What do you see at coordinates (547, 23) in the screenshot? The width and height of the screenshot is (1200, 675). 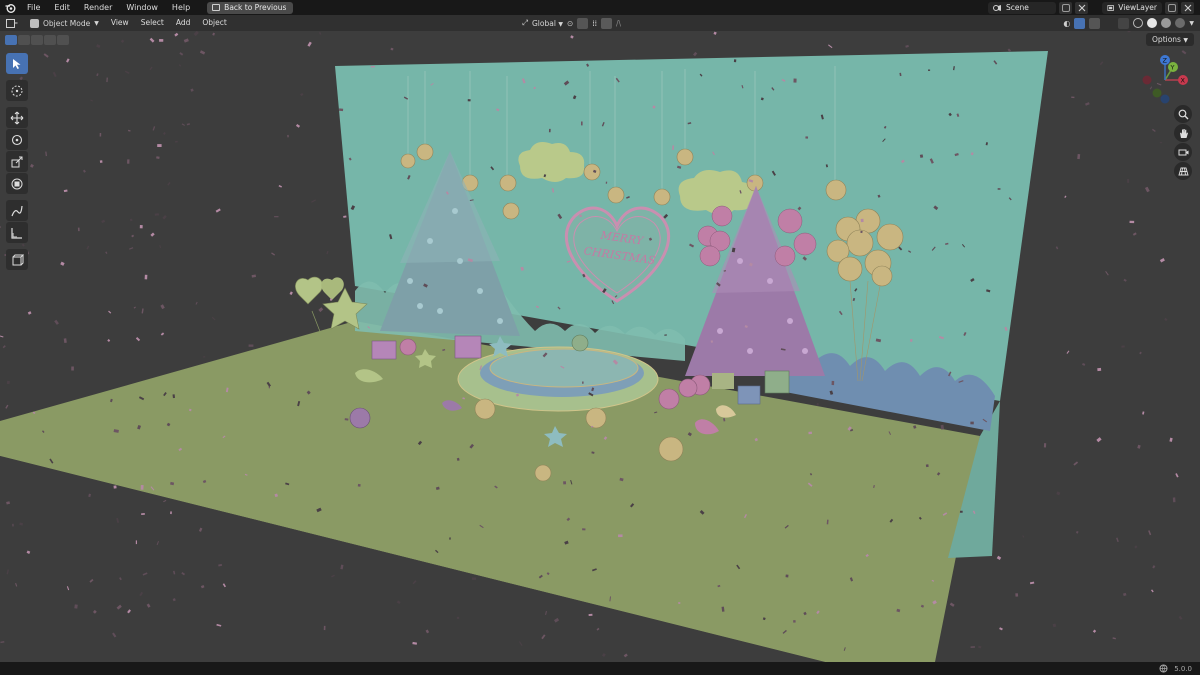 I see `transform-orientation-dropdown: Global ▼` at bounding box center [547, 23].